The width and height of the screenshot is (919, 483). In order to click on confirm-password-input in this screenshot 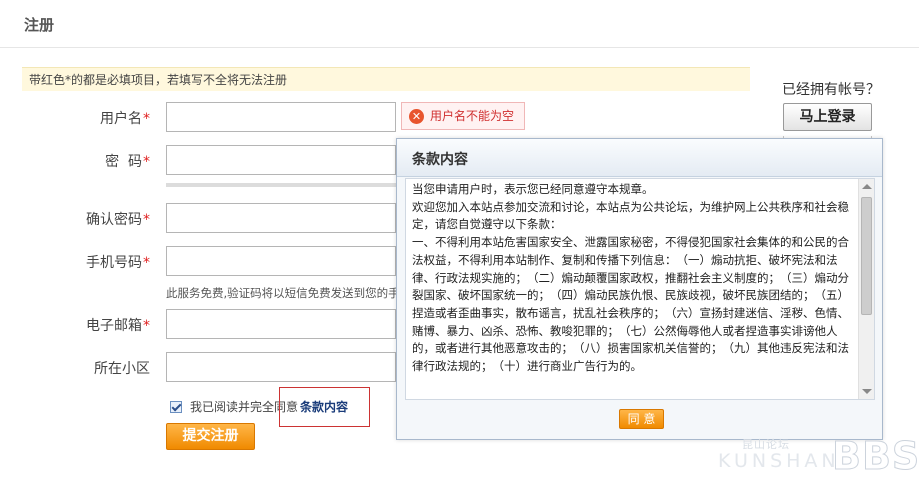, I will do `click(281, 218)`.